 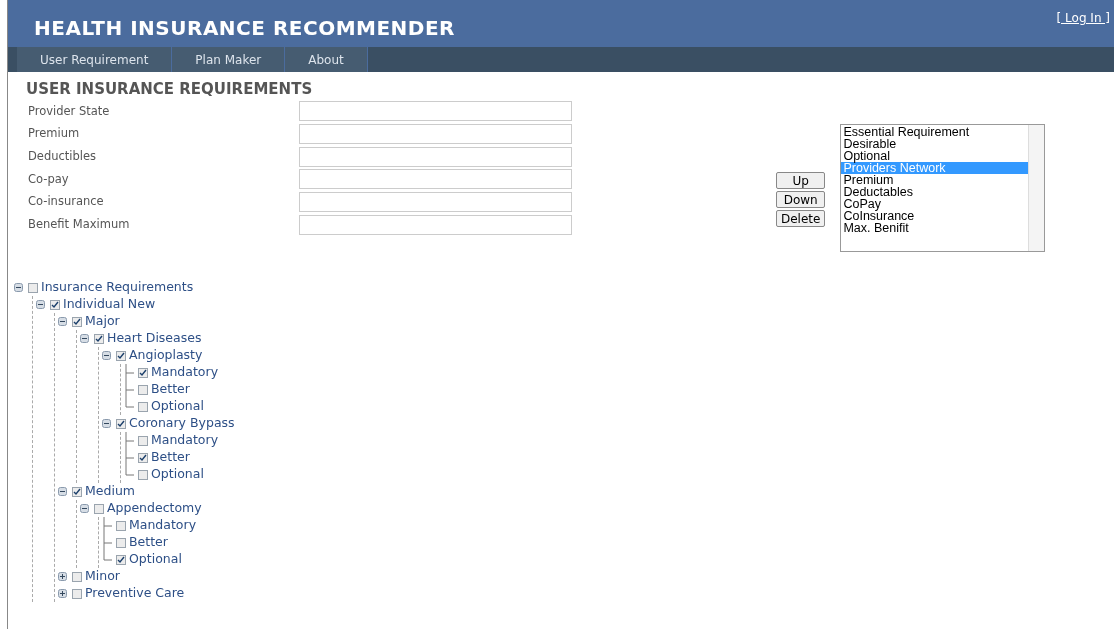 What do you see at coordinates (102, 321) in the screenshot?
I see `tree-node-label: Major` at bounding box center [102, 321].